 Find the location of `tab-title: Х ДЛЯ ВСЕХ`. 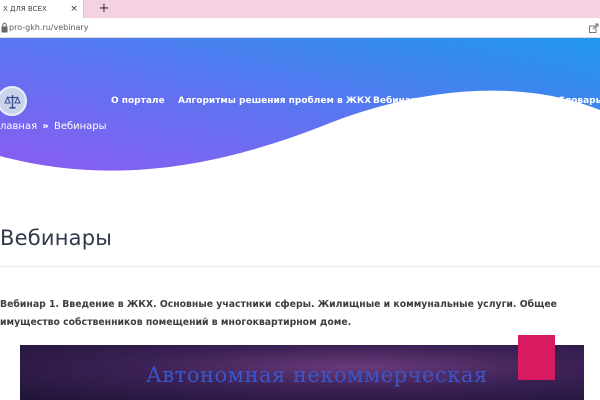

tab-title: Х ДЛЯ ВСЕХ is located at coordinates (25, 9).